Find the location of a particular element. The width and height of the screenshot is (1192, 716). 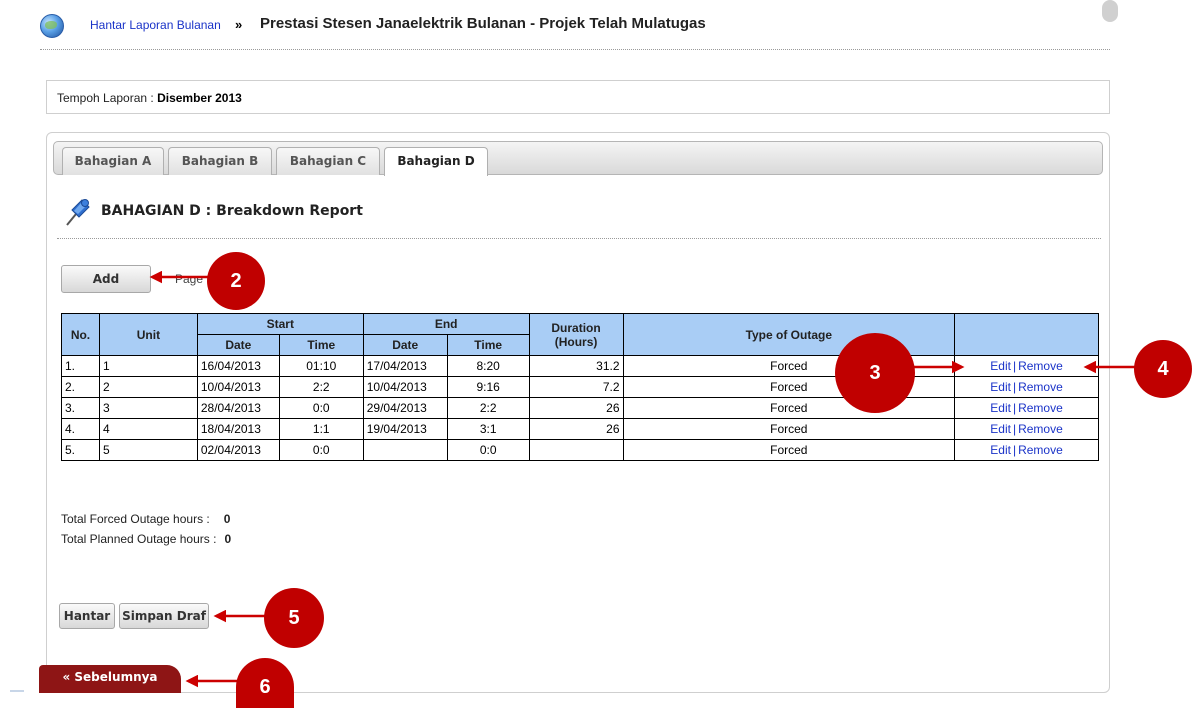

tab-bahagian-d: Bahagian D is located at coordinates (436, 161).